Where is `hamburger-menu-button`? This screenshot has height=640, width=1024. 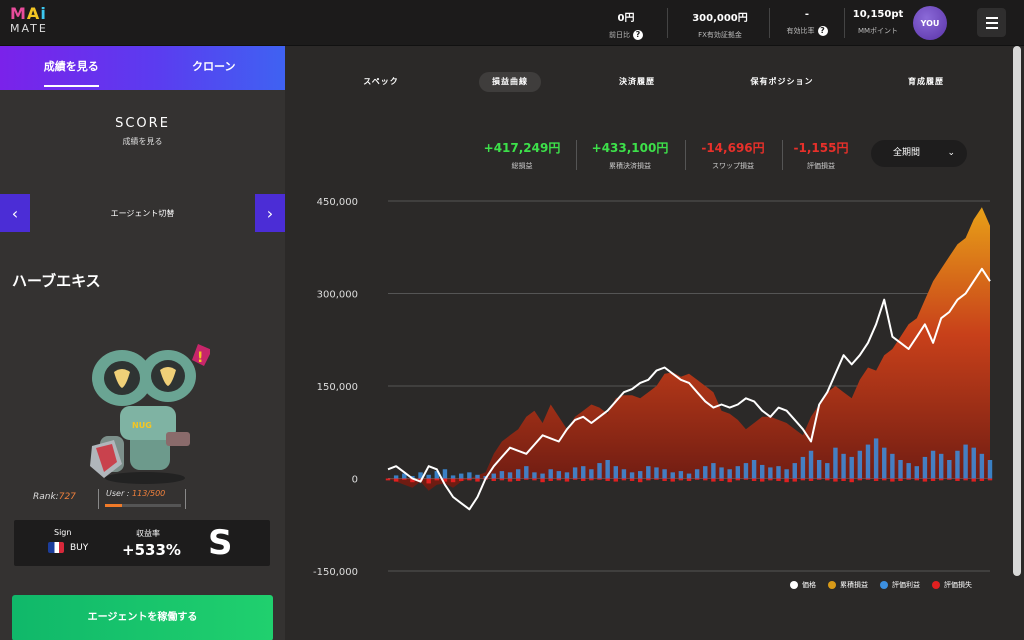 hamburger-menu-button is located at coordinates (991, 22).